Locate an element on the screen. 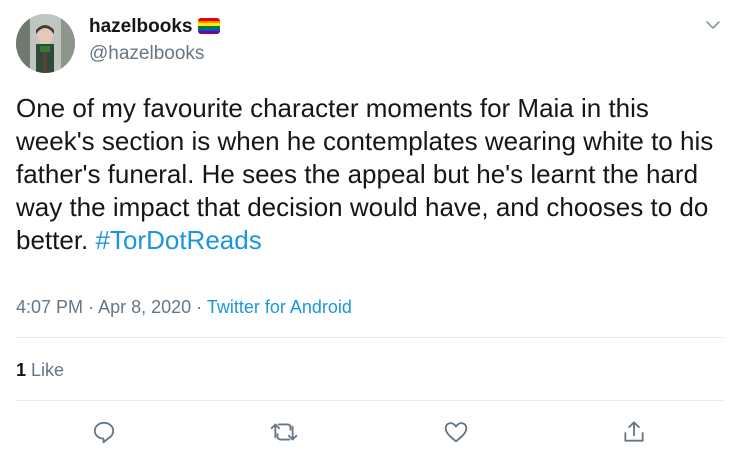  share-icon is located at coordinates (634, 432).